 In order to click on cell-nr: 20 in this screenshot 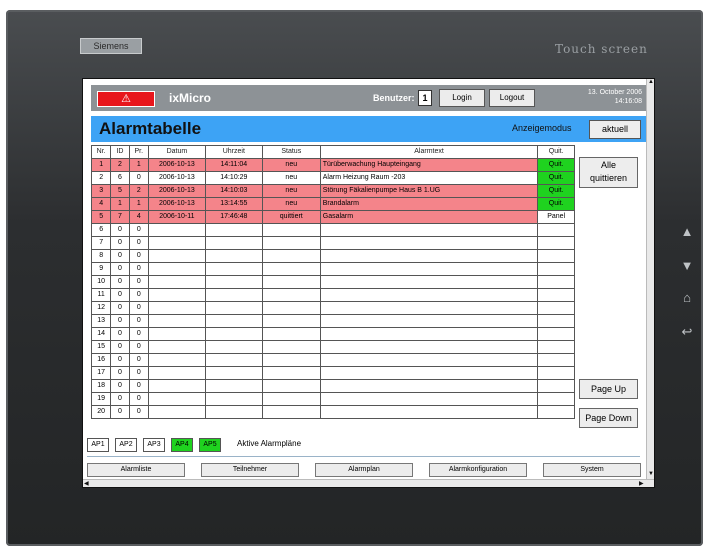, I will do `click(101, 412)`.